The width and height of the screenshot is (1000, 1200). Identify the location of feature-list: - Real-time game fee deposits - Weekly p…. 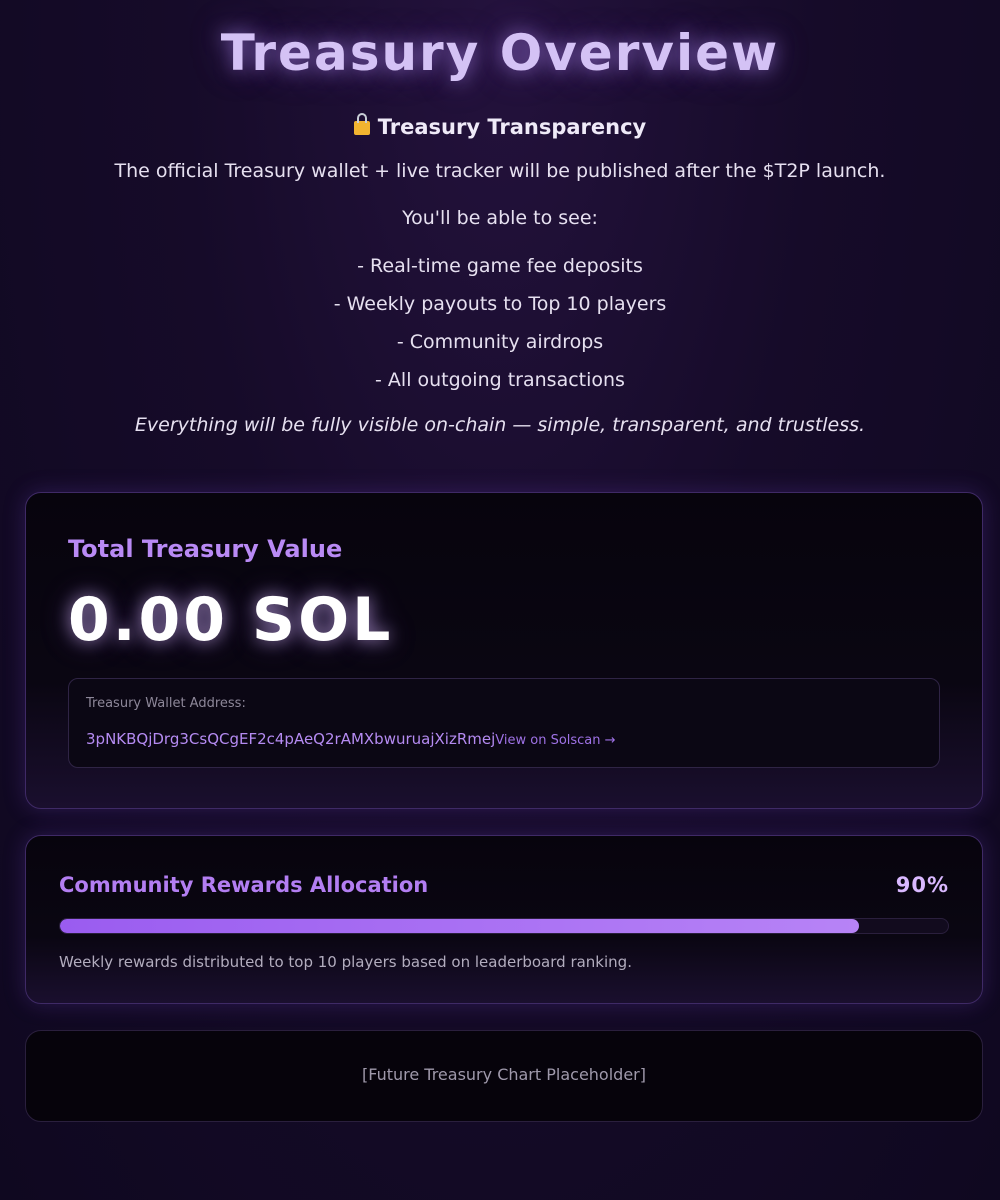
(500, 329).